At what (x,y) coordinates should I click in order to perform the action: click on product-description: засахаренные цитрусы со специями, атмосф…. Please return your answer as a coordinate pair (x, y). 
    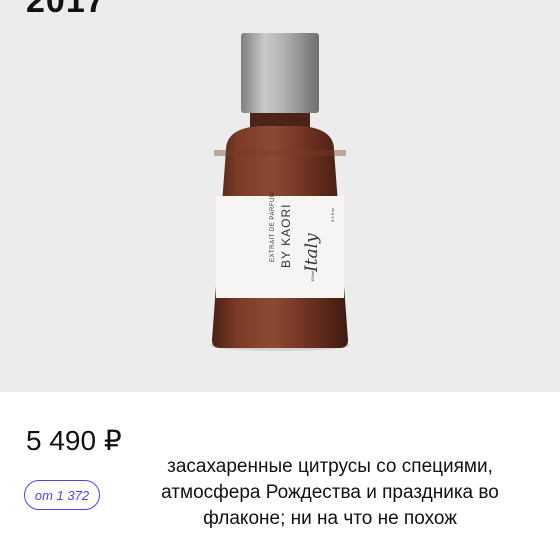
    Looking at the image, I should click on (330, 493).